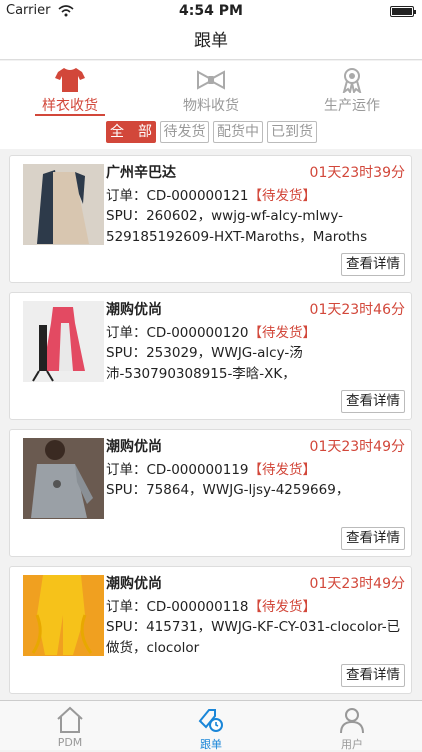 The image size is (422, 752). Describe the element at coordinates (184, 132) in the screenshot. I see `filter-pending-shipment: 待发货` at that location.